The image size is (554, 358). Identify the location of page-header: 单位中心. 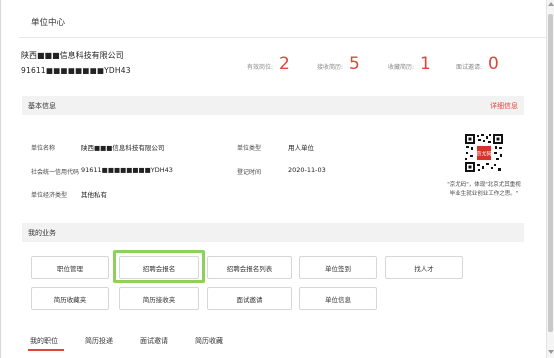
(283, 19).